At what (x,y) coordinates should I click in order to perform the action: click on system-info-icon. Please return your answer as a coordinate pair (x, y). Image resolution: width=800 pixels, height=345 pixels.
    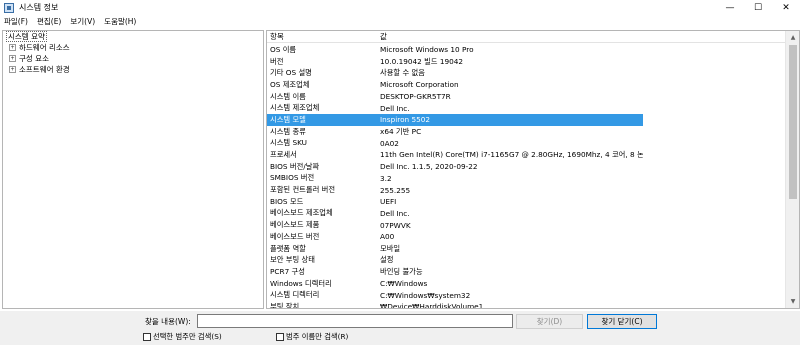
    Looking at the image, I should click on (9, 7).